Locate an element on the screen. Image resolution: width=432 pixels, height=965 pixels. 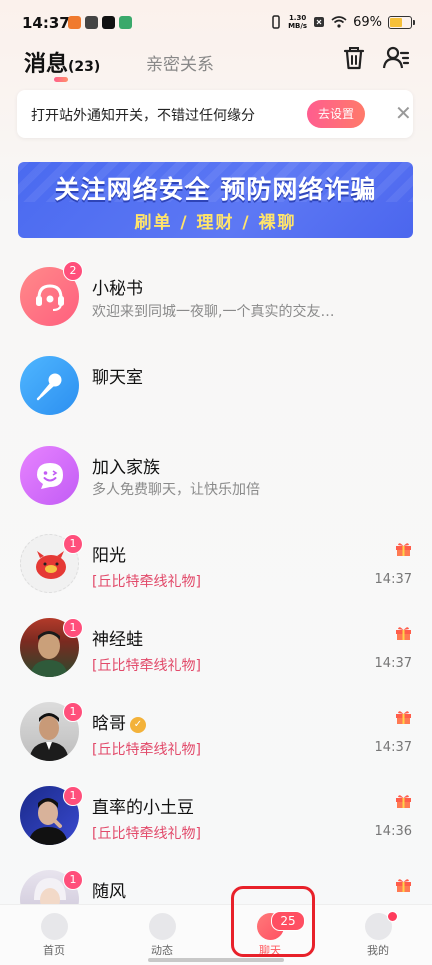
nav-profile: 我的 is located at coordinates (378, 935).